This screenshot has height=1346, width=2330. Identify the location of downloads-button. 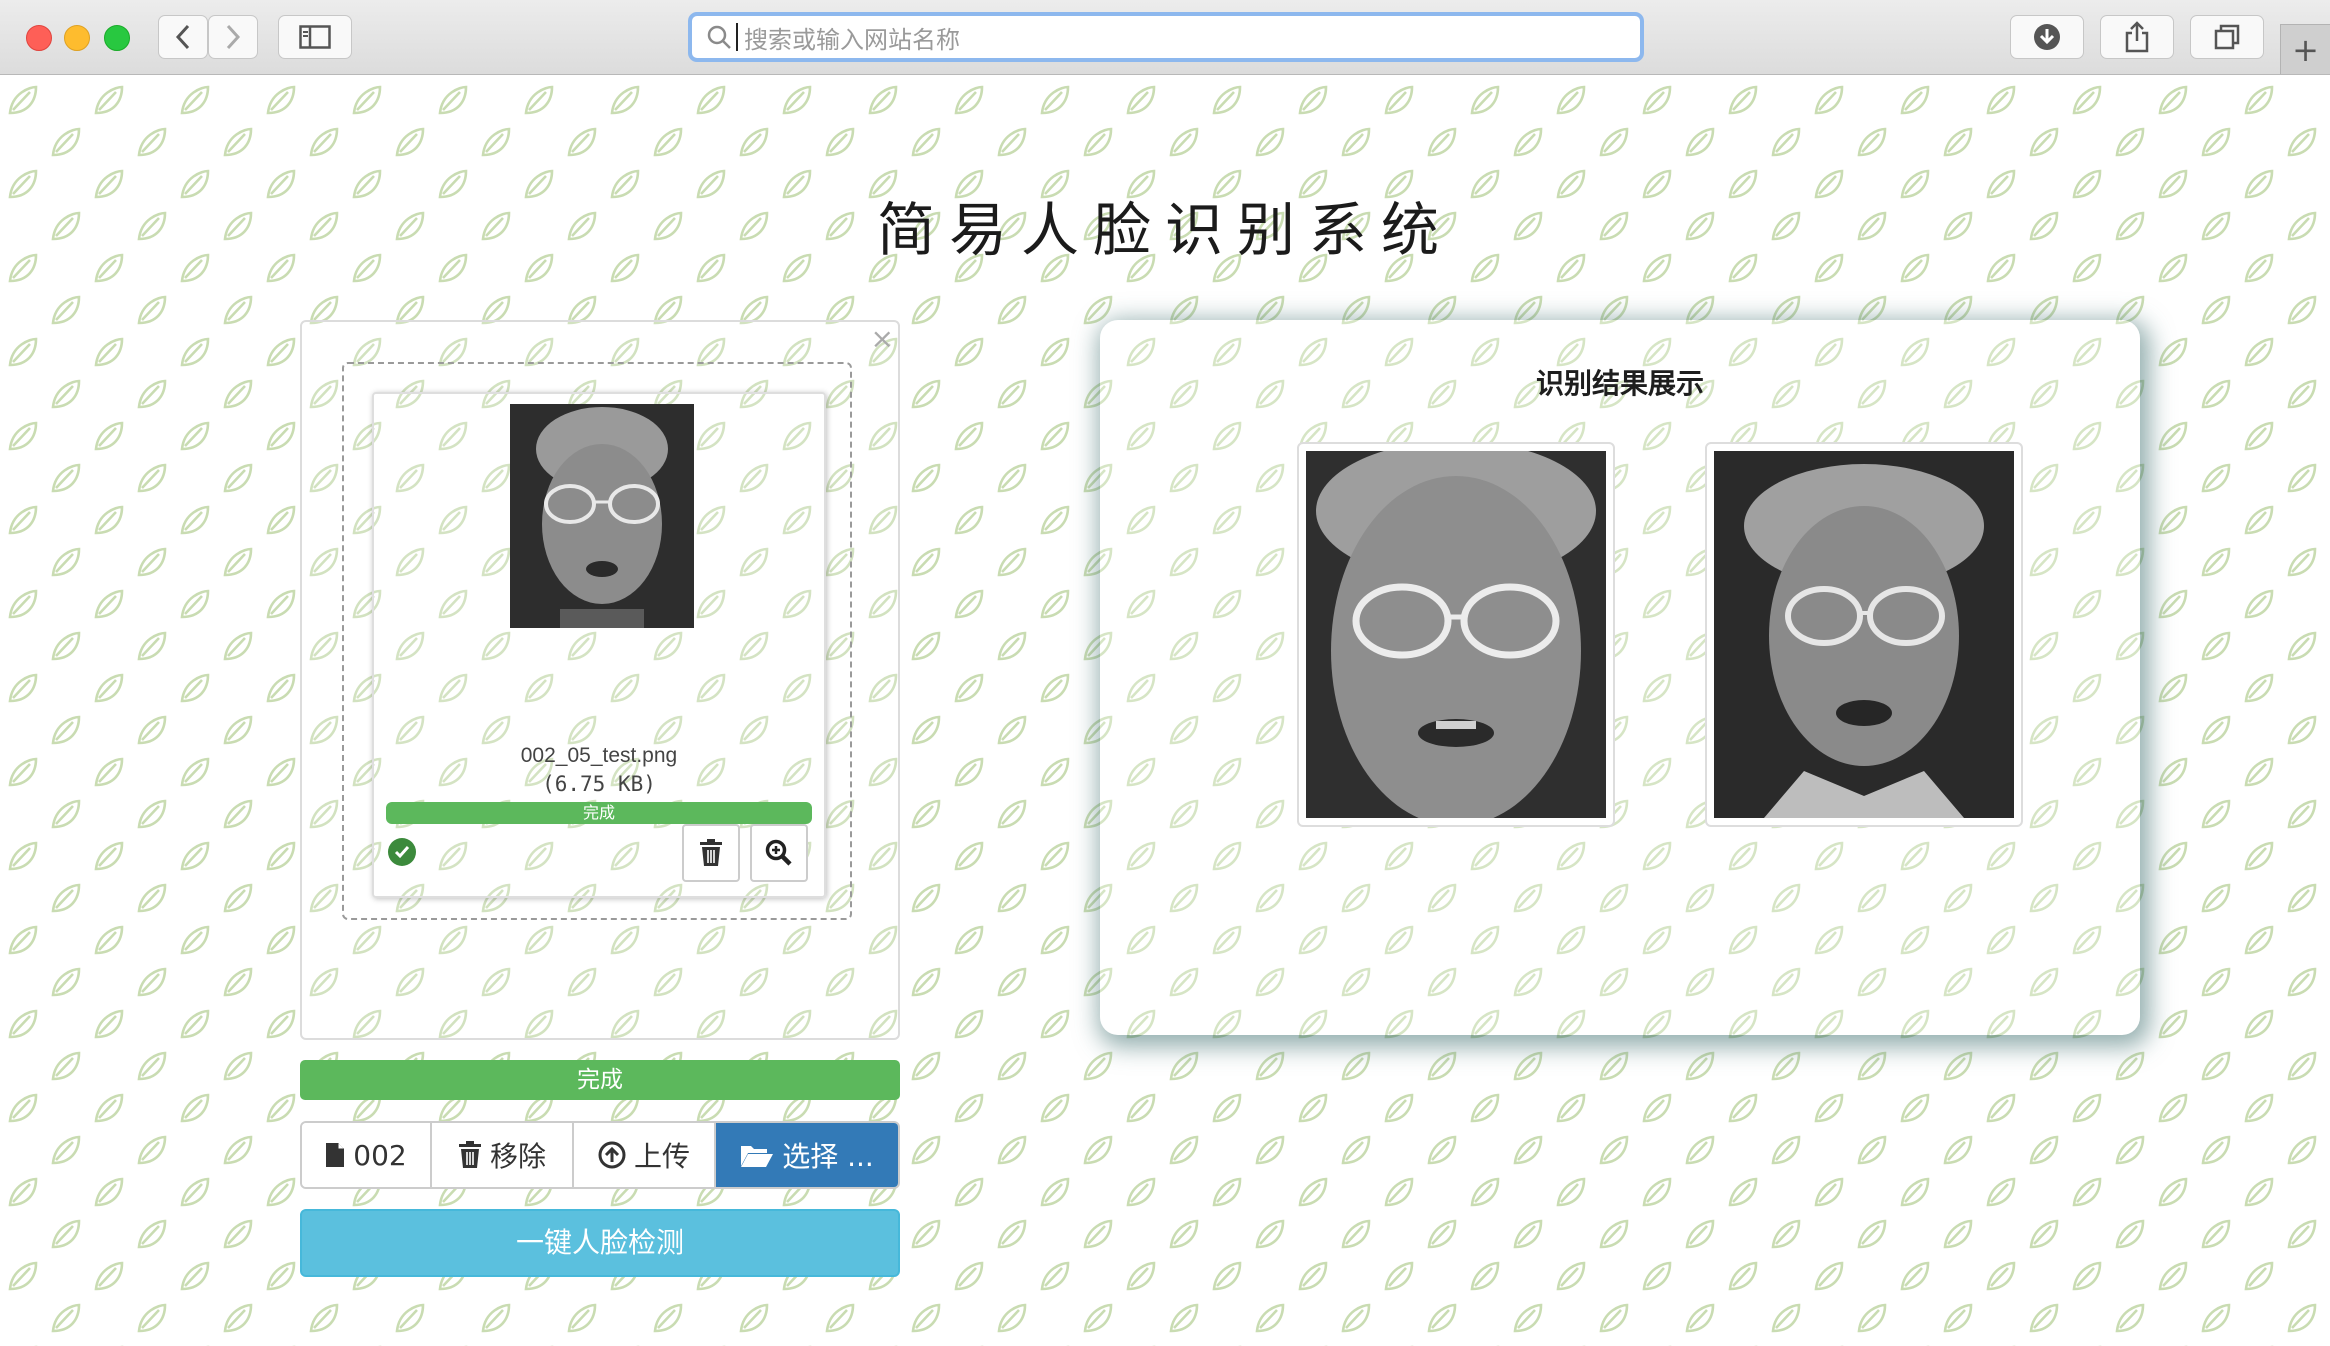
(2047, 37).